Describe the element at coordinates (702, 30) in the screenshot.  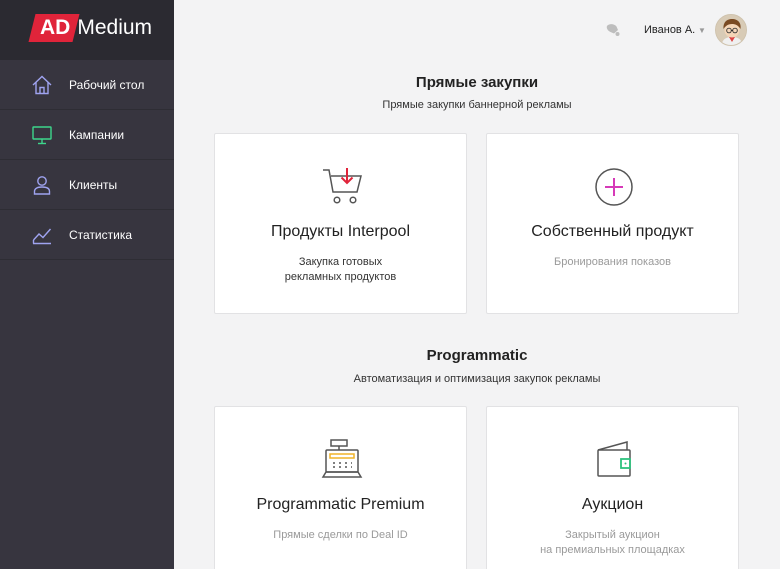
I see `chevron-down-icon: ▼` at that location.